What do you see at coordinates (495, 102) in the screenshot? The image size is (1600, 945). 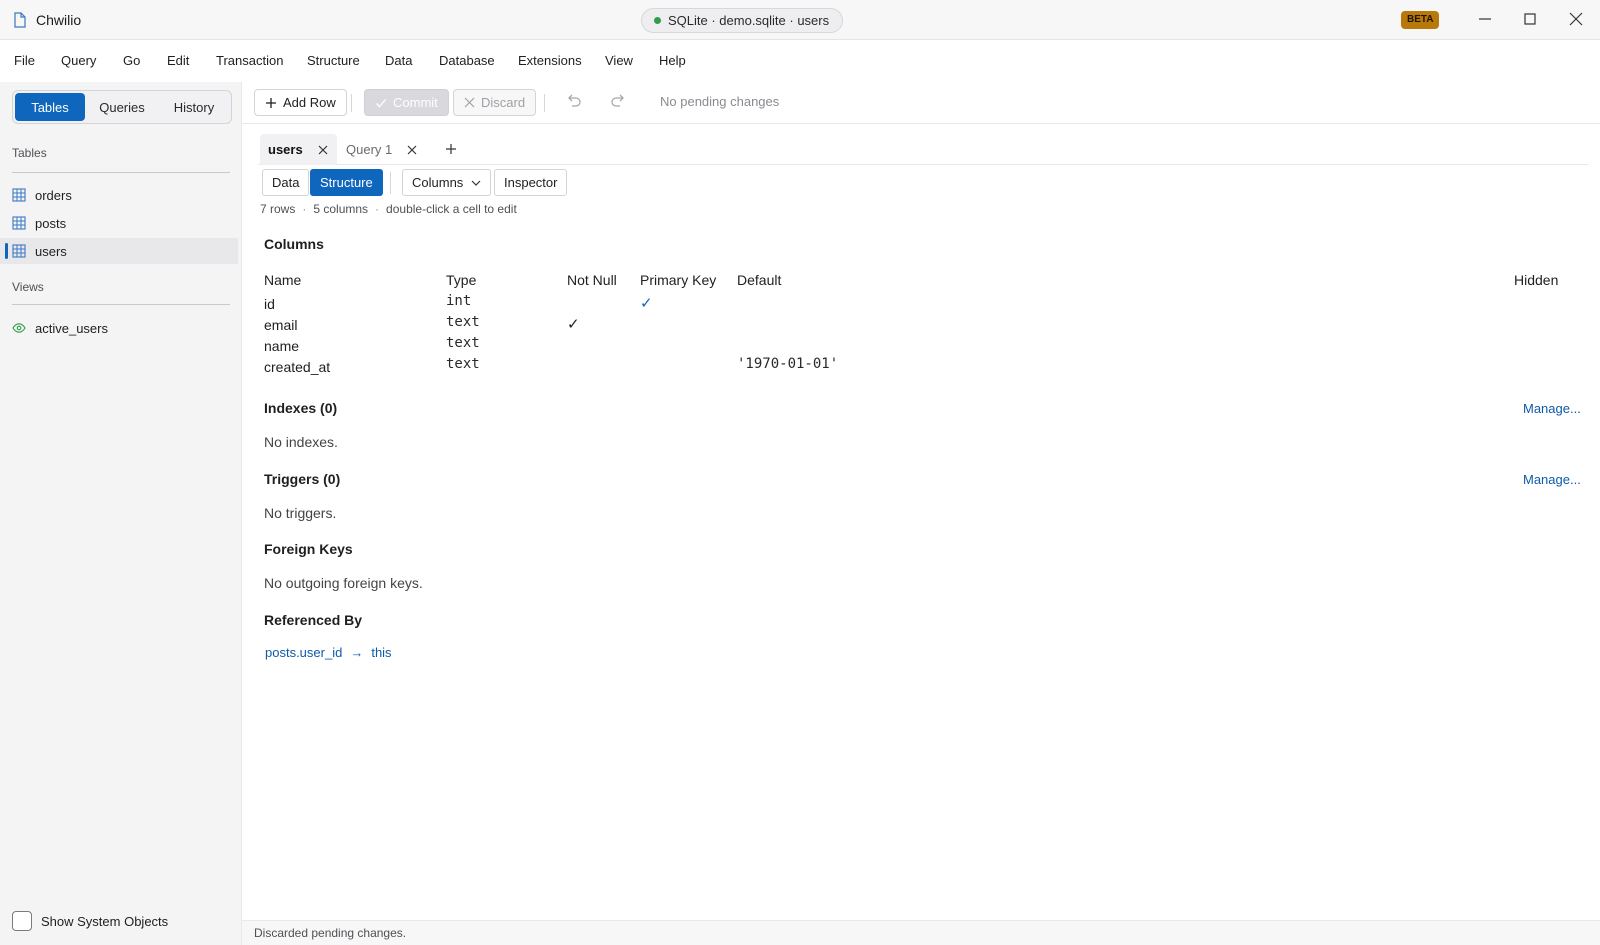 I see `discard-button: Discard` at bounding box center [495, 102].